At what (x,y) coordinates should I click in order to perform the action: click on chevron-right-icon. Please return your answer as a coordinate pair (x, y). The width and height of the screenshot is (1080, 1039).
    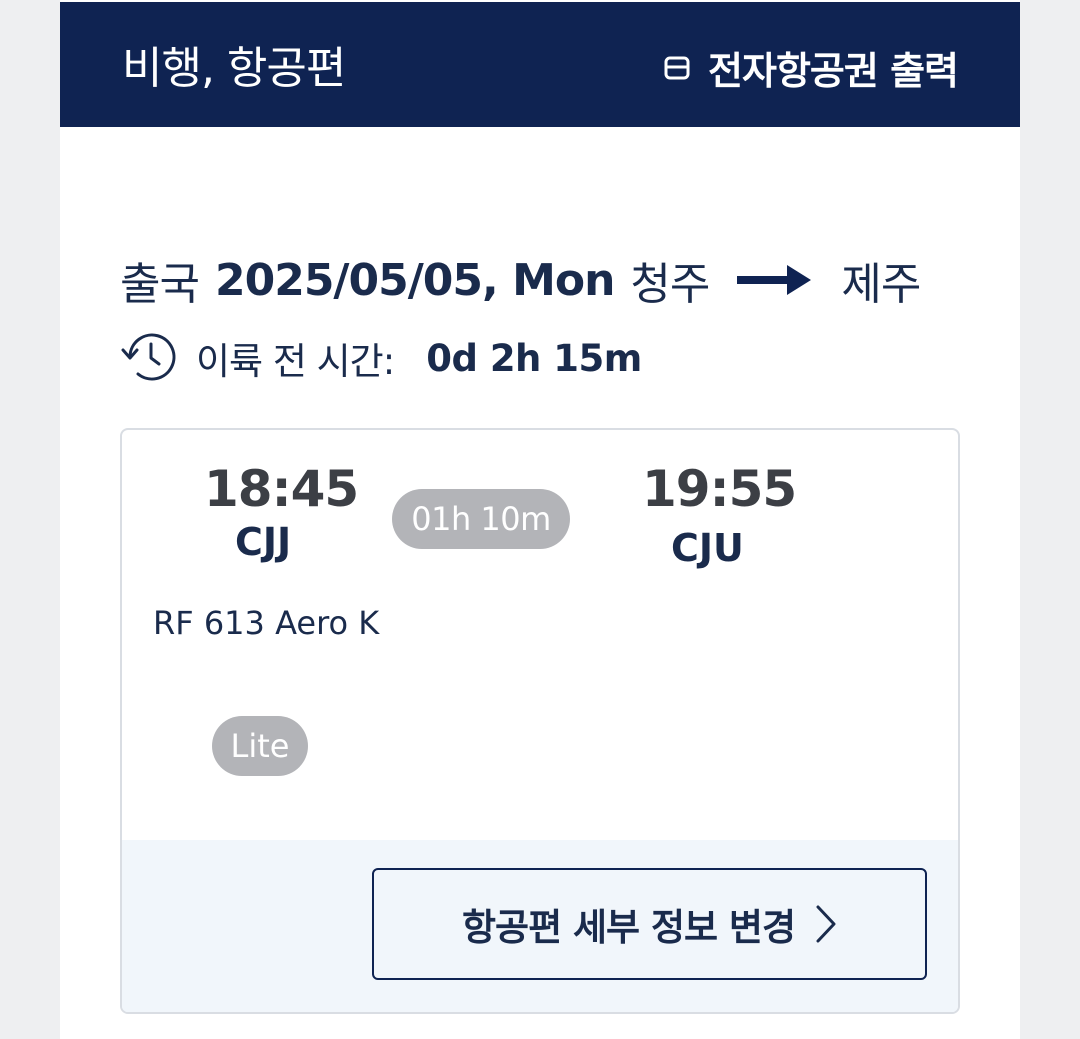
    Looking at the image, I should click on (826, 924).